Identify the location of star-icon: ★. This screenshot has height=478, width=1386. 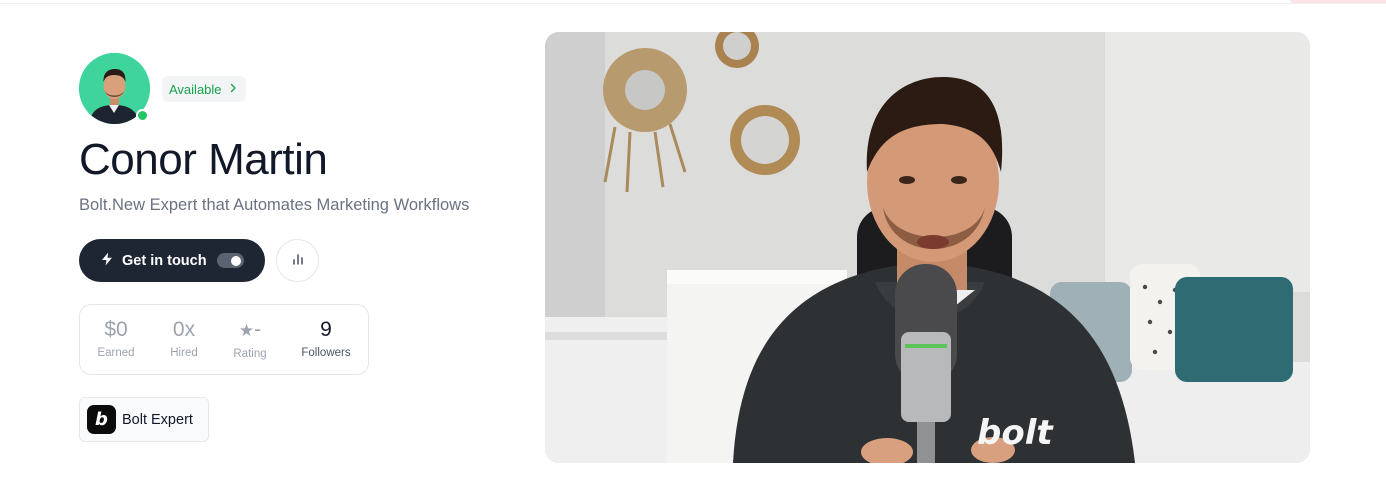
(246, 330).